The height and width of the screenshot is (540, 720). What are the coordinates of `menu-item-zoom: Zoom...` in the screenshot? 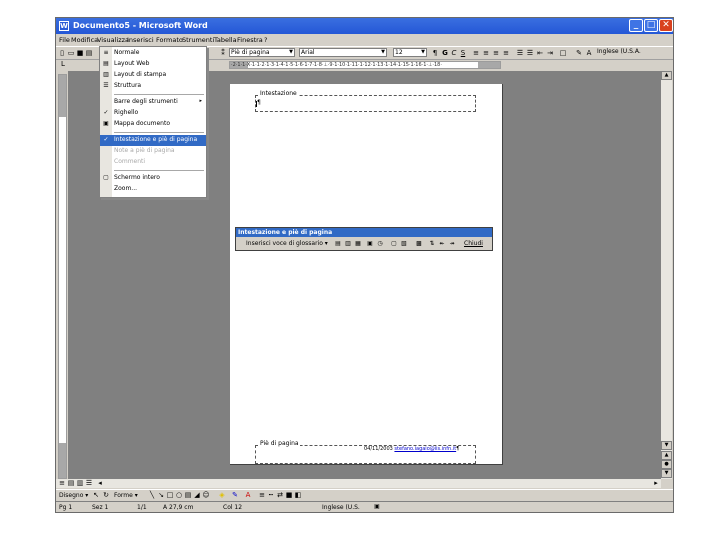 It's located at (153, 189).